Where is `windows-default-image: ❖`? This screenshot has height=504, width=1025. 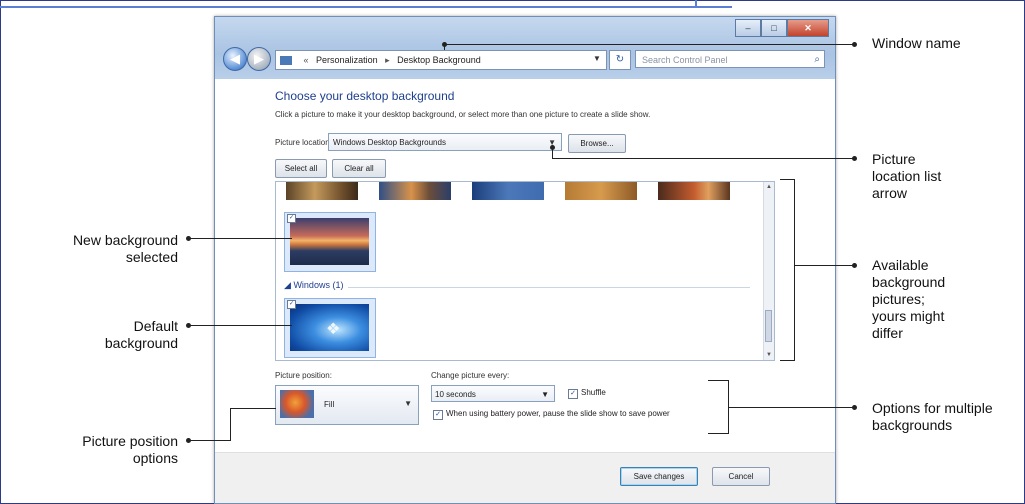 windows-default-image: ❖ is located at coordinates (329, 327).